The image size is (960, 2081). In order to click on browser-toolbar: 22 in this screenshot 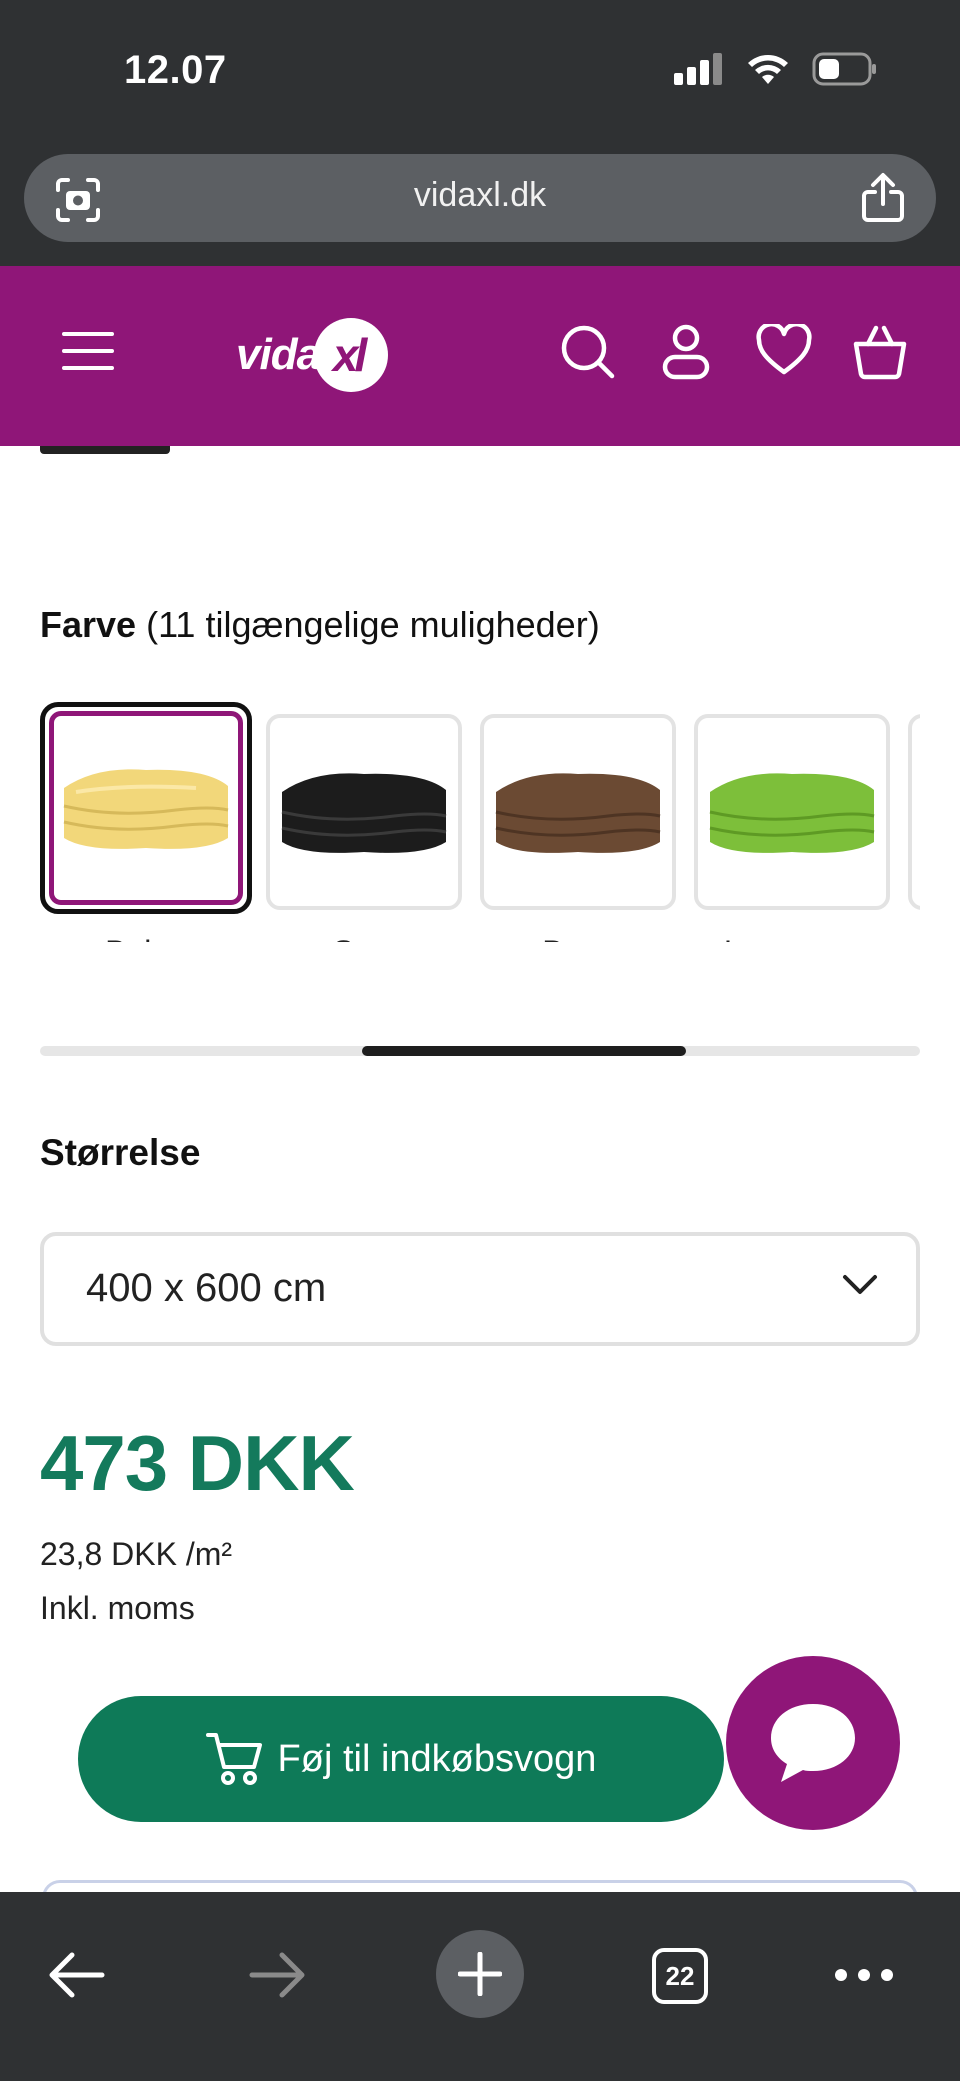, I will do `click(480, 1986)`.